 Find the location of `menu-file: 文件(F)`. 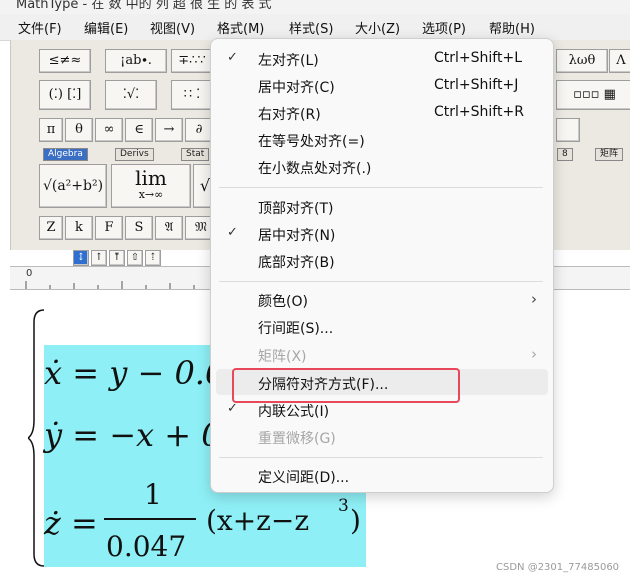

menu-file: 文件(F) is located at coordinates (40, 27).